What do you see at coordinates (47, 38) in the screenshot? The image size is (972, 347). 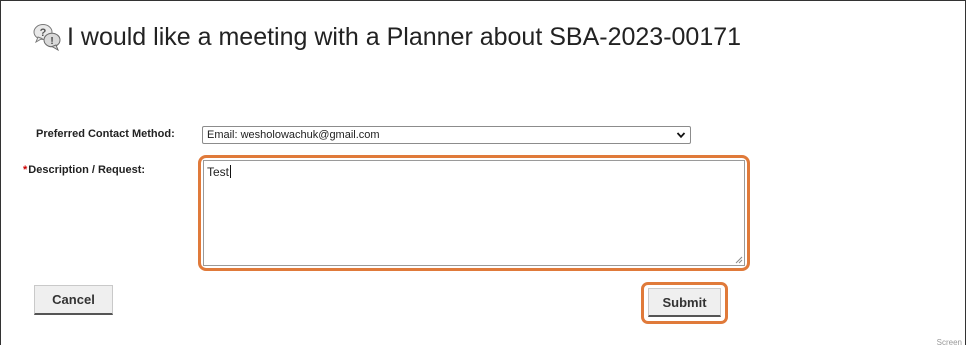 I see `speech-bubbles-question-icon: ? !` at bounding box center [47, 38].